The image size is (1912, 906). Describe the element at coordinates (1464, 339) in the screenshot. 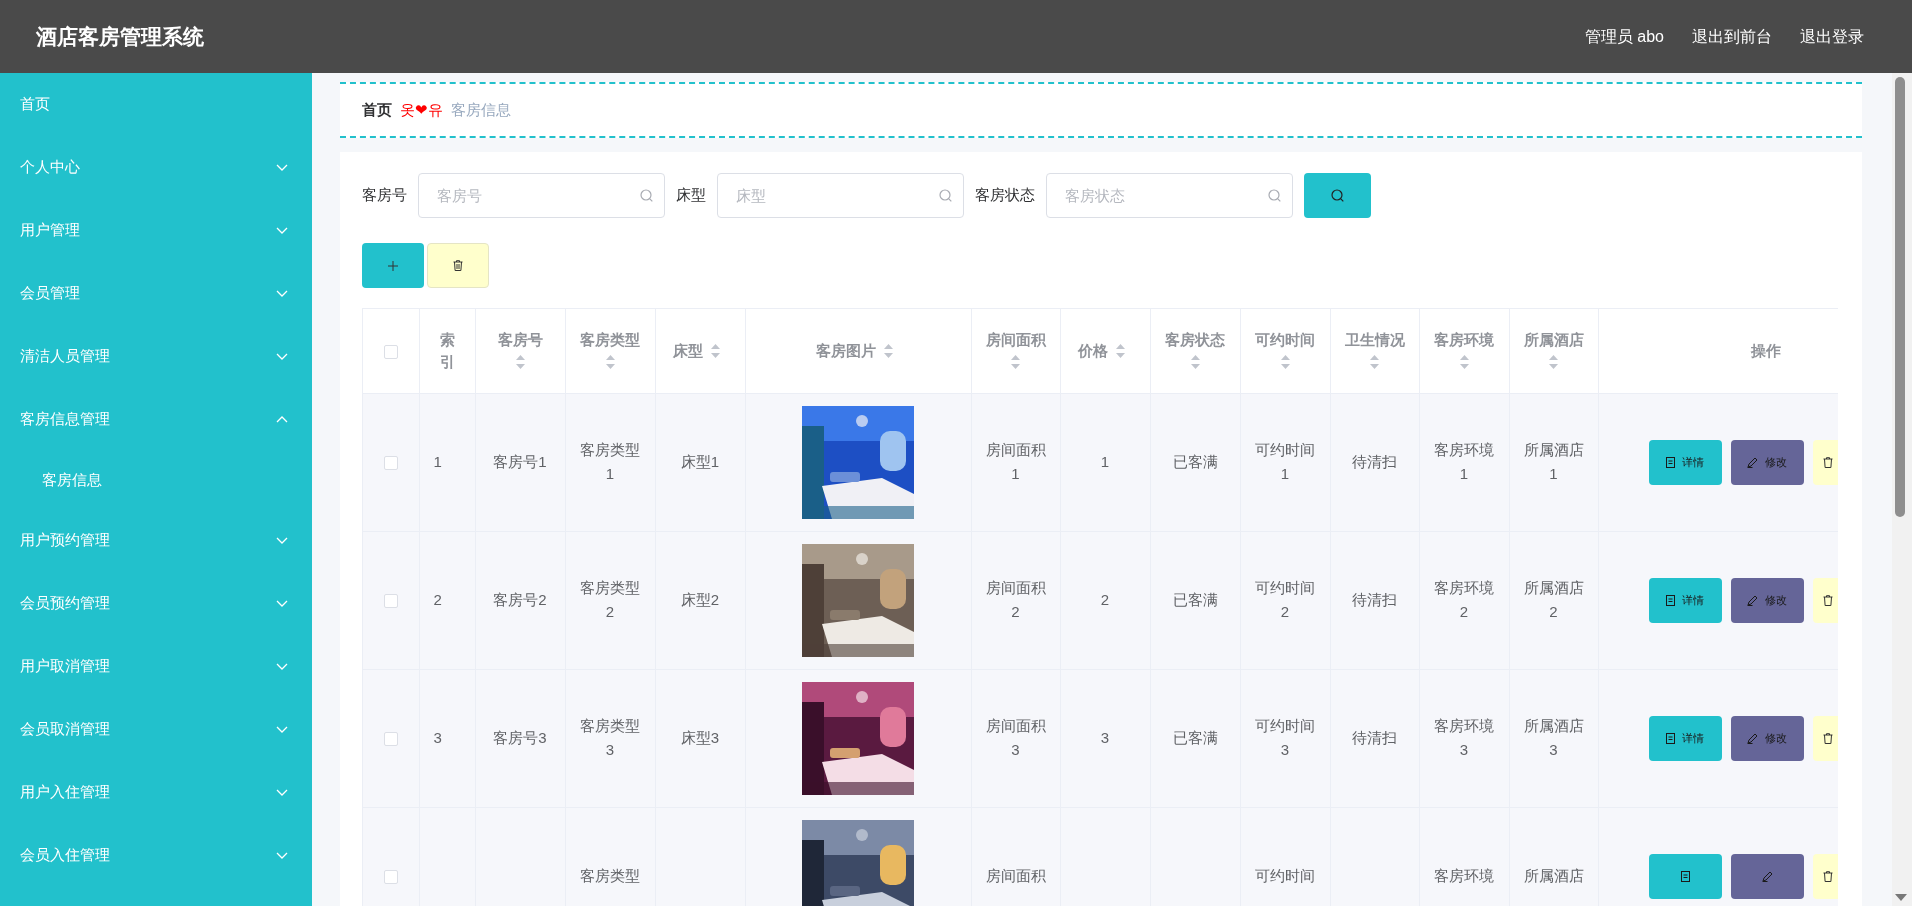

I see `column-header: 客房环境` at that location.